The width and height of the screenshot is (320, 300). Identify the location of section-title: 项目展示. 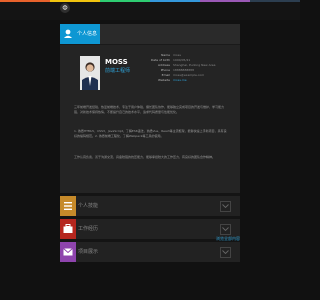
(88, 252).